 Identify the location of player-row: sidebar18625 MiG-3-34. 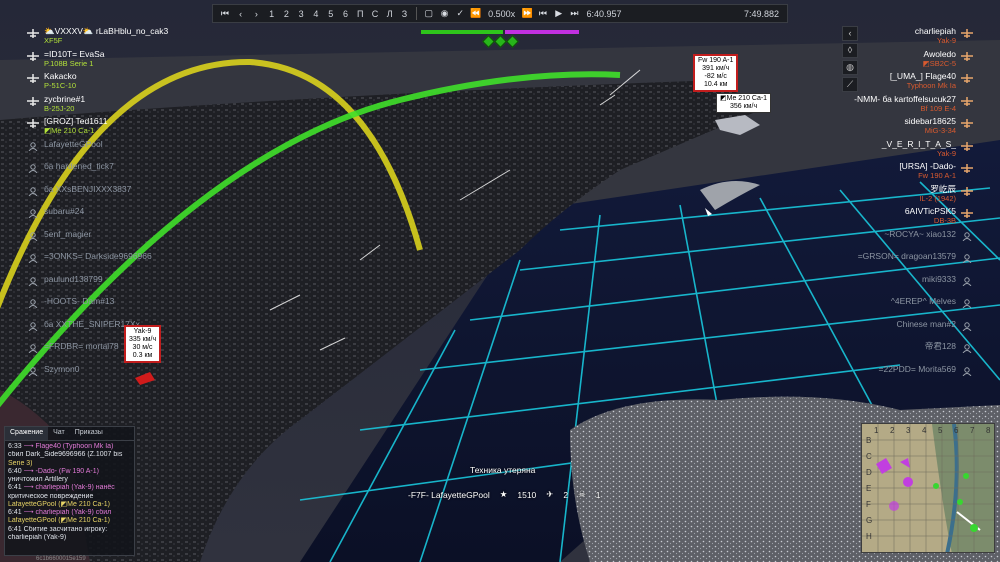
(913, 127).